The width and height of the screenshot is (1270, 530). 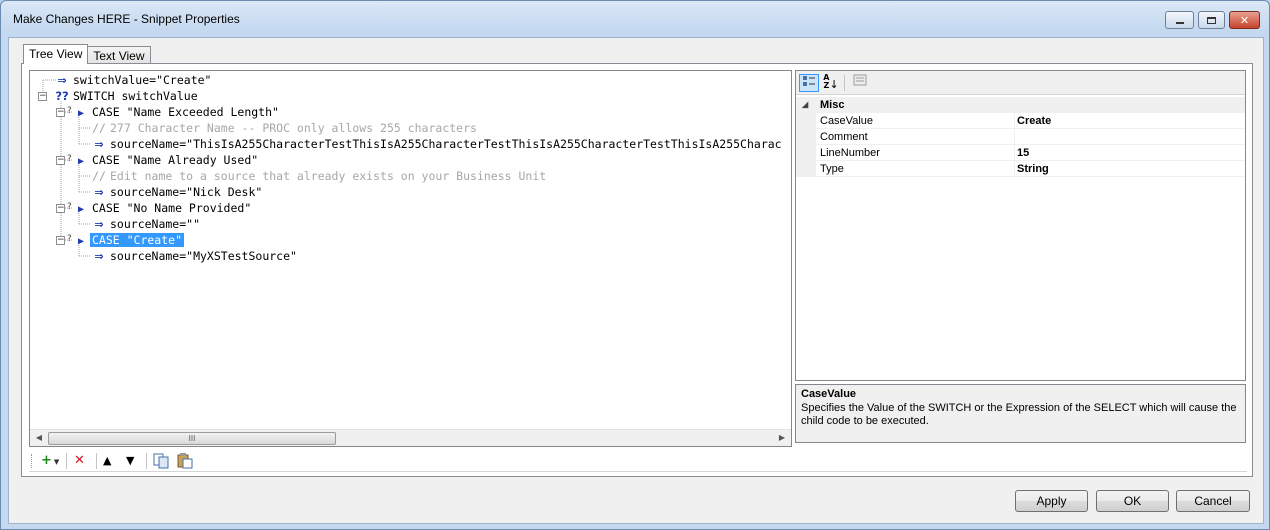 I want to click on alphabetical-icon: A Z↓, so click(x=831, y=83).